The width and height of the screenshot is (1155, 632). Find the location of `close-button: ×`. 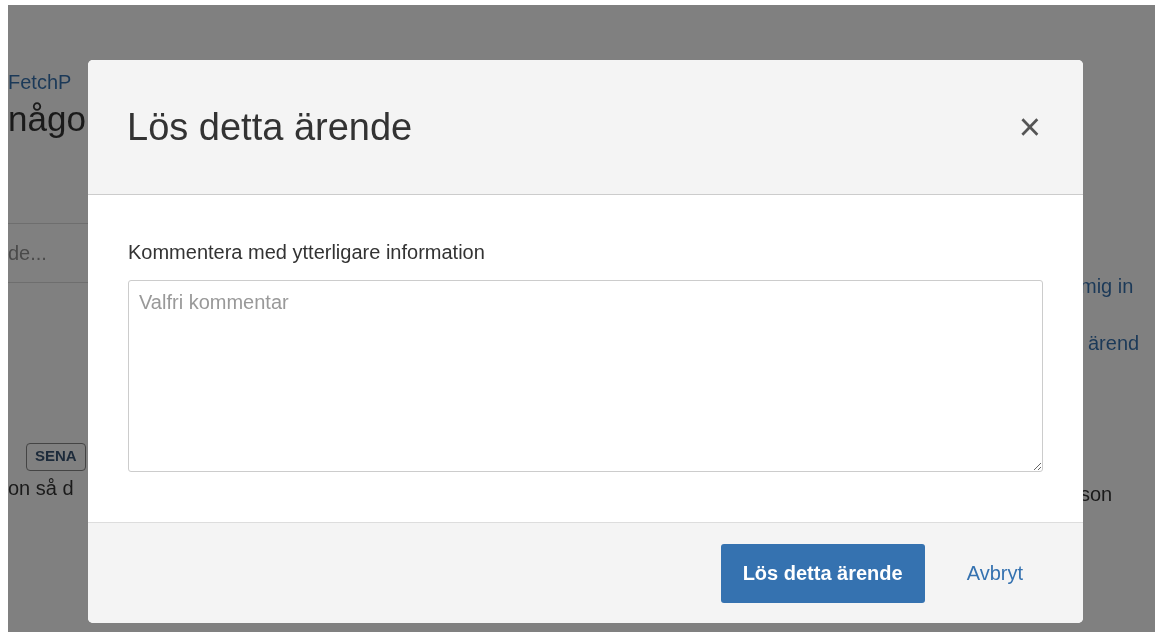

close-button: × is located at coordinates (1029, 127).